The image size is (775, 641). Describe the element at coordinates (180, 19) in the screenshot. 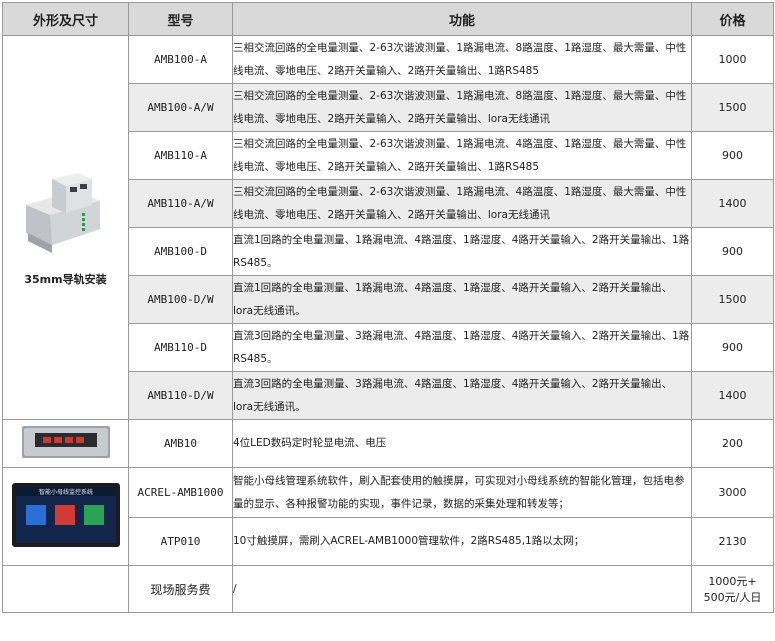

I see `header-model: 型号` at that location.